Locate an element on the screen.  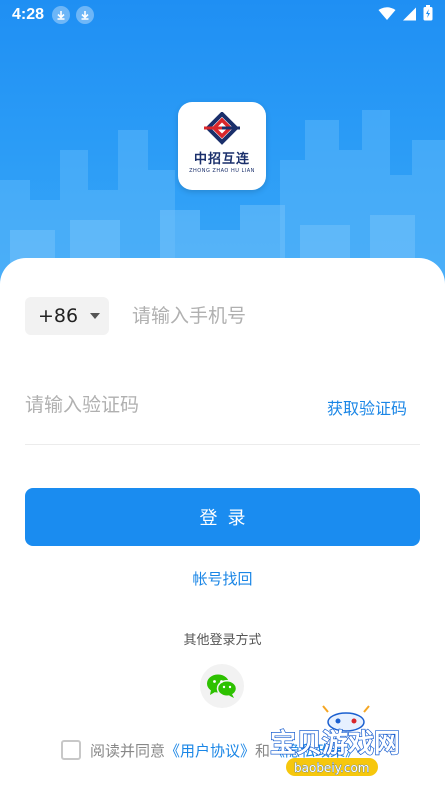
agreement-prefix: 阅读并同意 is located at coordinates (128, 750).